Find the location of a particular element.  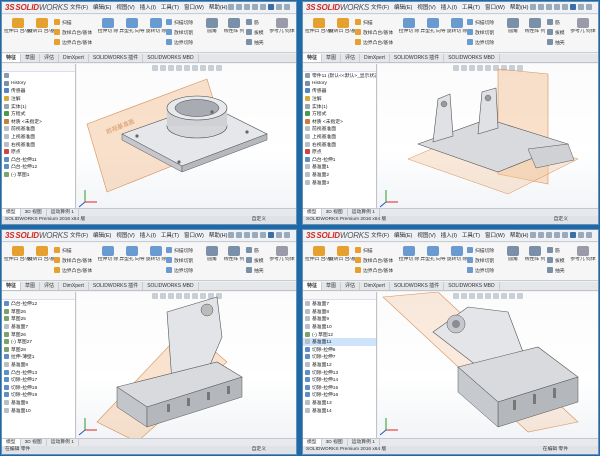

tree-item: 基准面7 is located at coordinates (339, 304).